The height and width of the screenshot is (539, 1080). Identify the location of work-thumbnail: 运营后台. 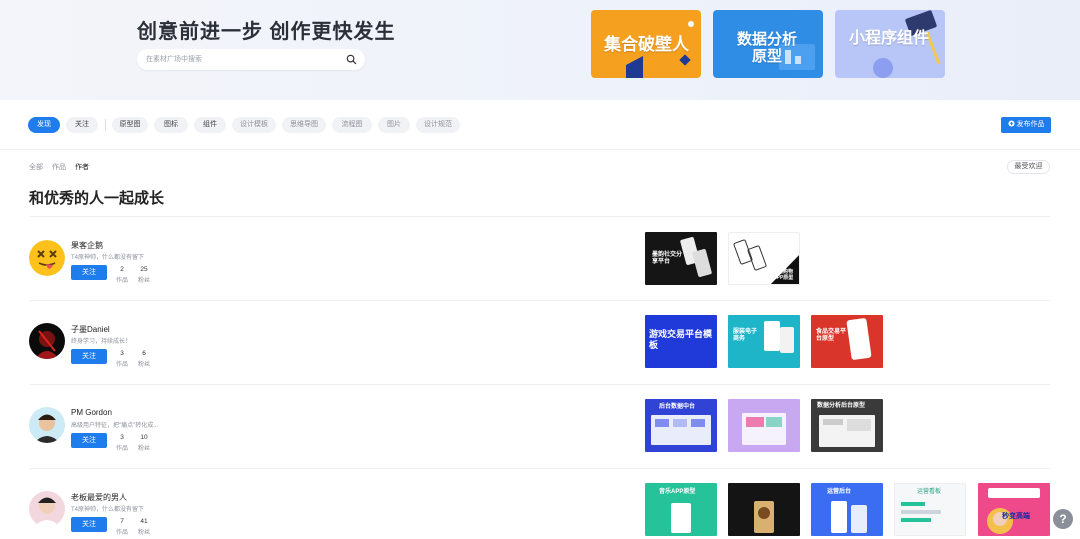
(847, 509).